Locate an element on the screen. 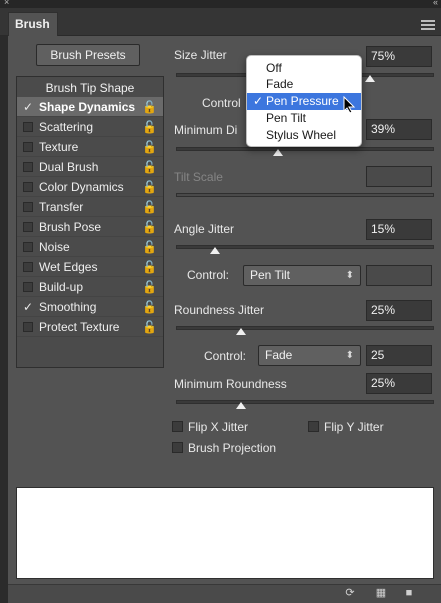  minimum-diameter-label: Minimum Di is located at coordinates (206, 130).